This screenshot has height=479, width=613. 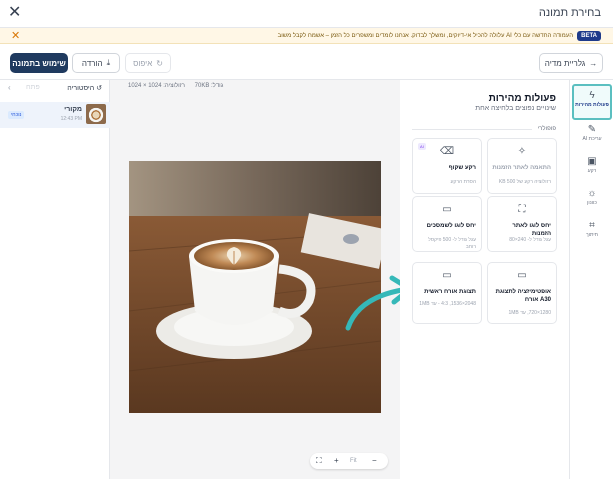 What do you see at coordinates (592, 225) in the screenshot?
I see `crop-icon: ⌗` at bounding box center [592, 225].